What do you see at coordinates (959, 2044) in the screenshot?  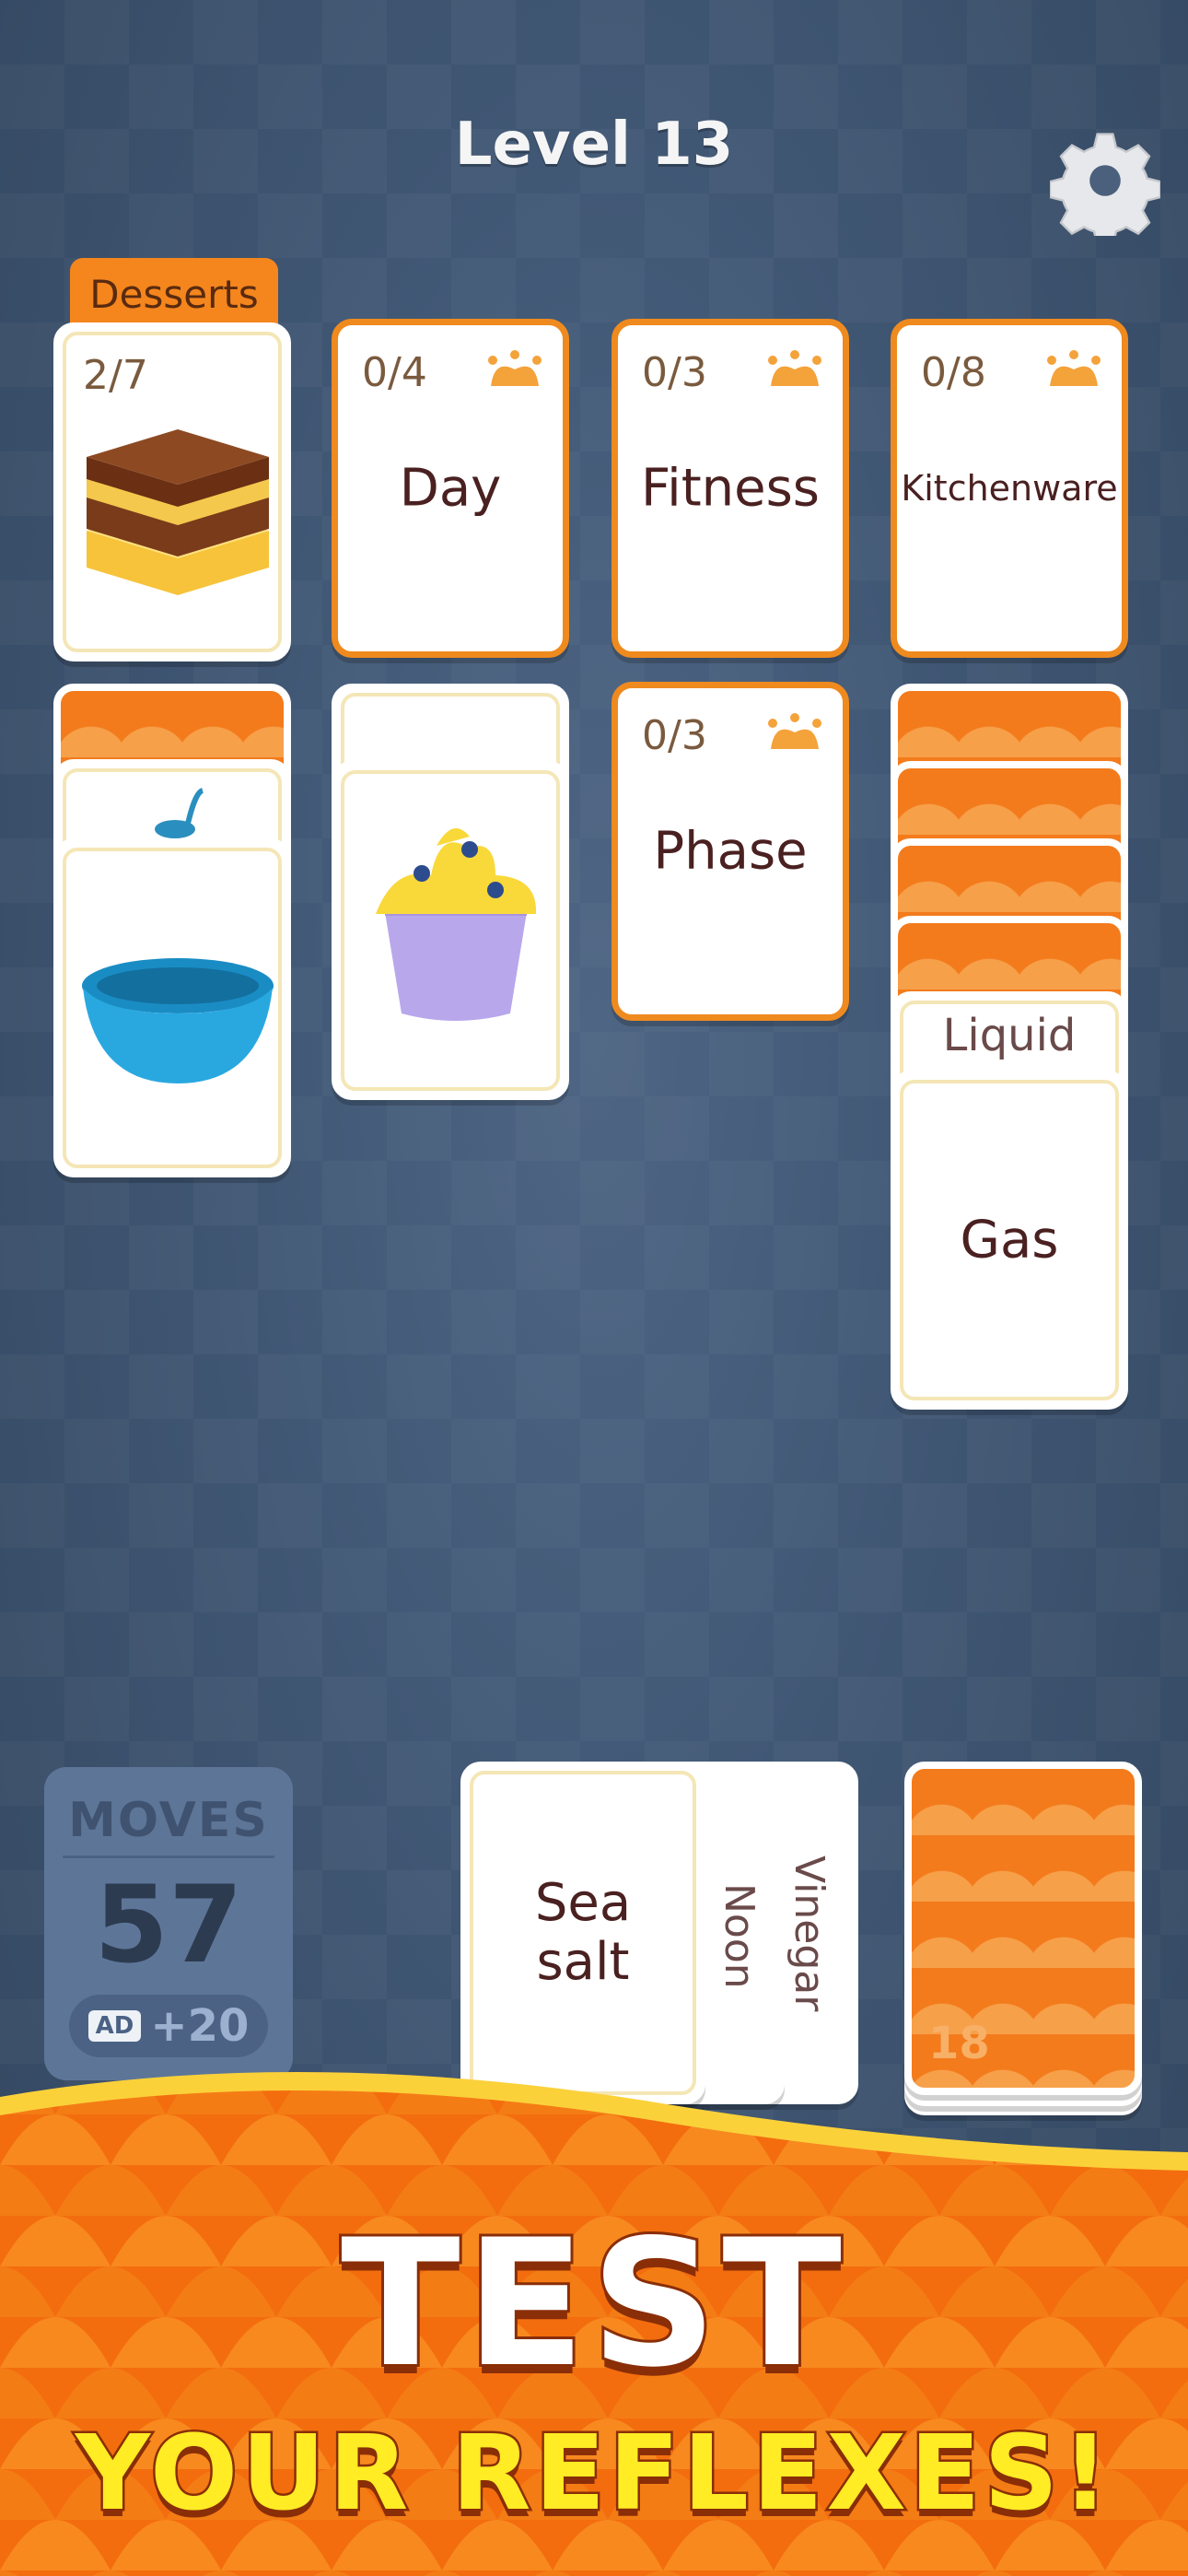 I see `deck-count: 18` at bounding box center [959, 2044].